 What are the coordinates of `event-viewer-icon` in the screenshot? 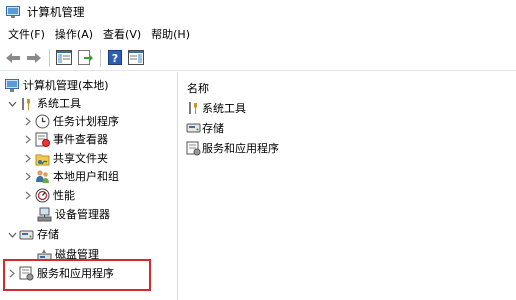 It's located at (42, 140).